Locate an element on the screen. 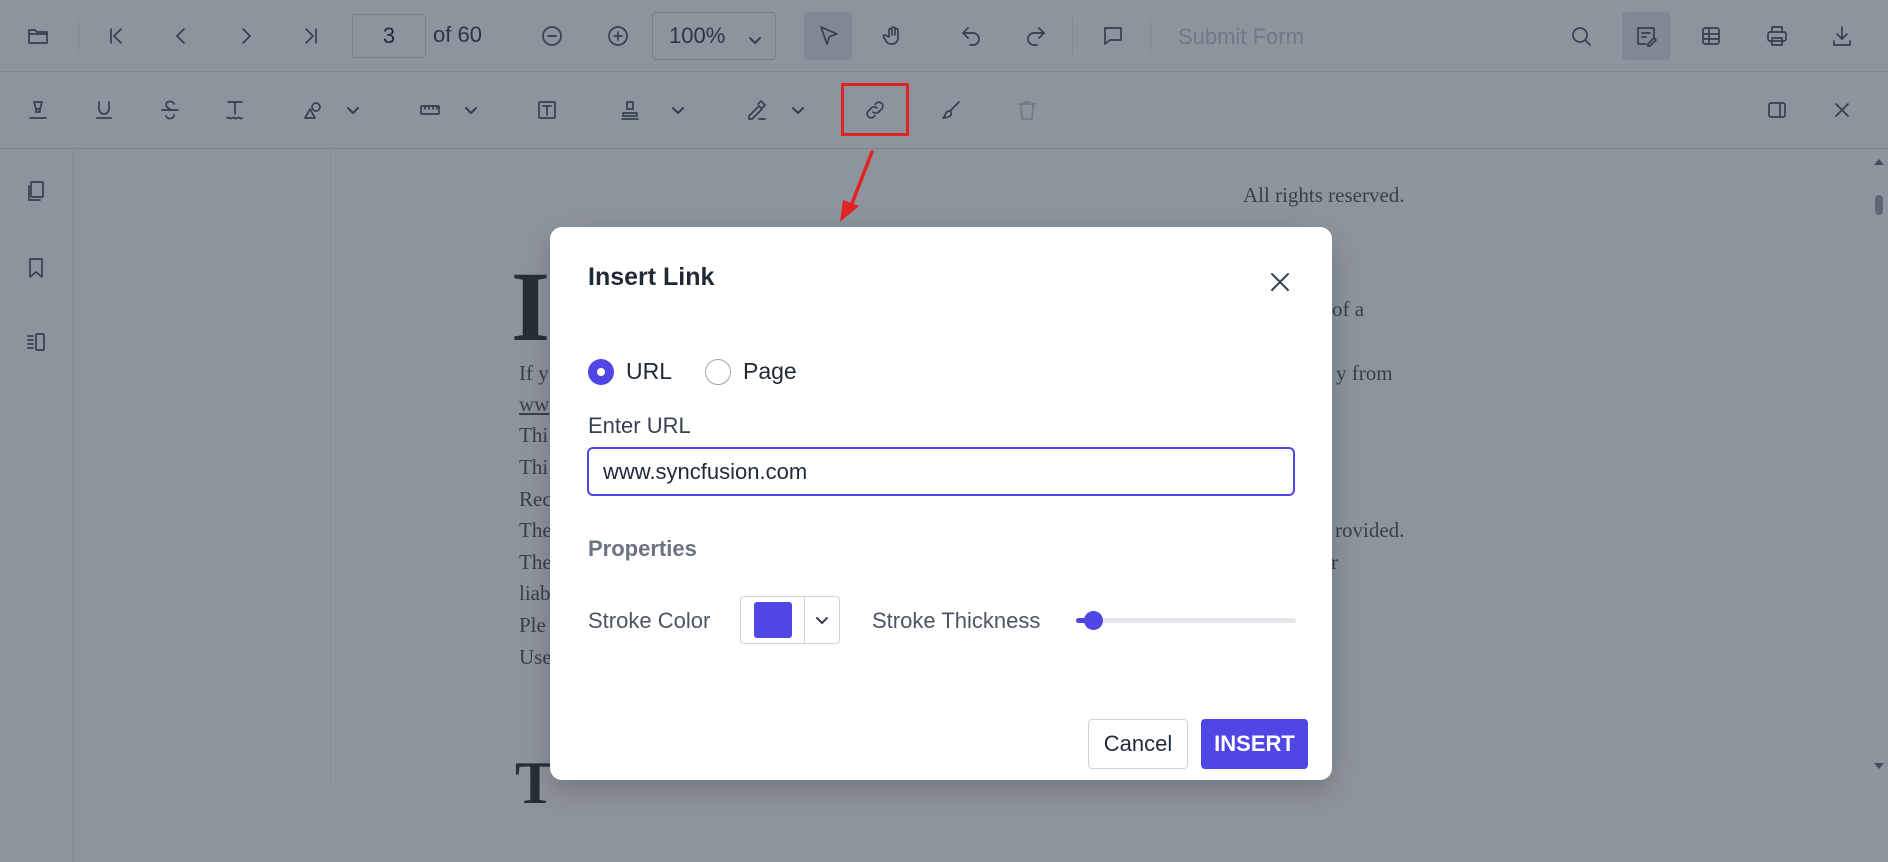 This screenshot has width=1888, height=862. color-swatch-button is located at coordinates (773, 620).